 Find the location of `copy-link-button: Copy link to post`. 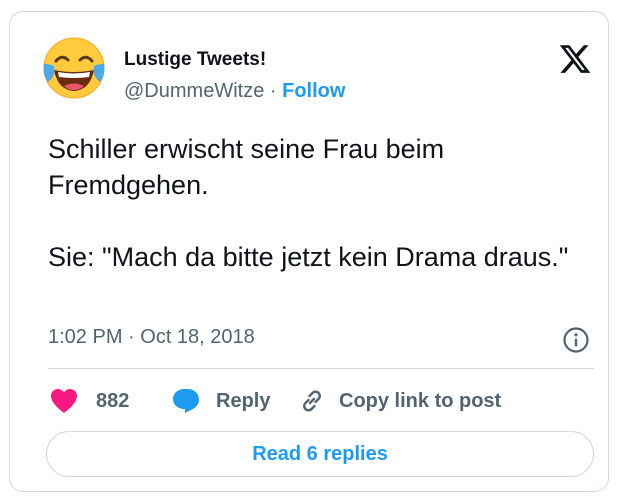

copy-link-button: Copy link to post is located at coordinates (400, 401).